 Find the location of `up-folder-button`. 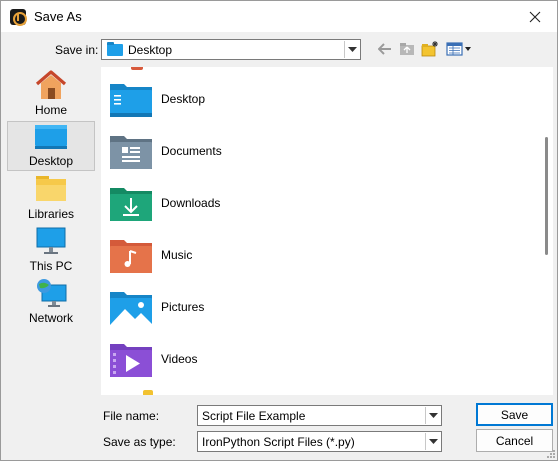

up-folder-button is located at coordinates (407, 49).